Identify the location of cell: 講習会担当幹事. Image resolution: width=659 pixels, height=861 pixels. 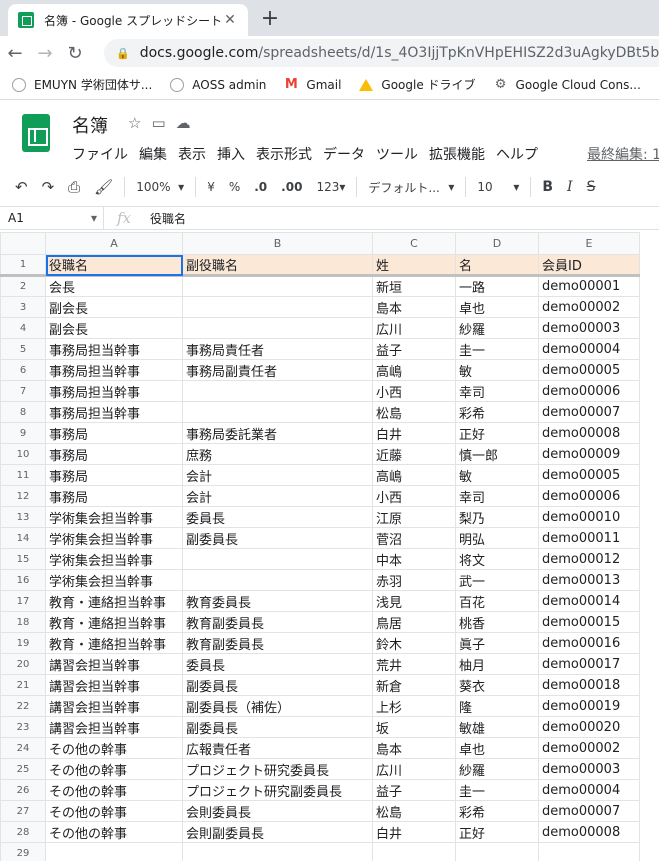
(114, 706).